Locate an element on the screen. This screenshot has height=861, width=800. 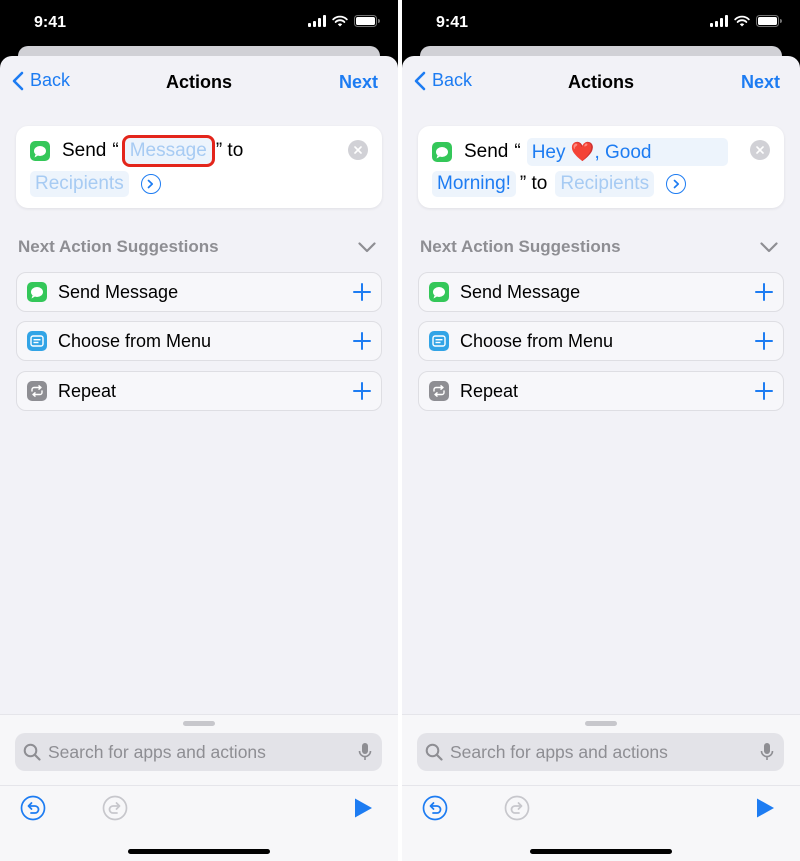
action-line-2: Recipients is located at coordinates (95, 184).